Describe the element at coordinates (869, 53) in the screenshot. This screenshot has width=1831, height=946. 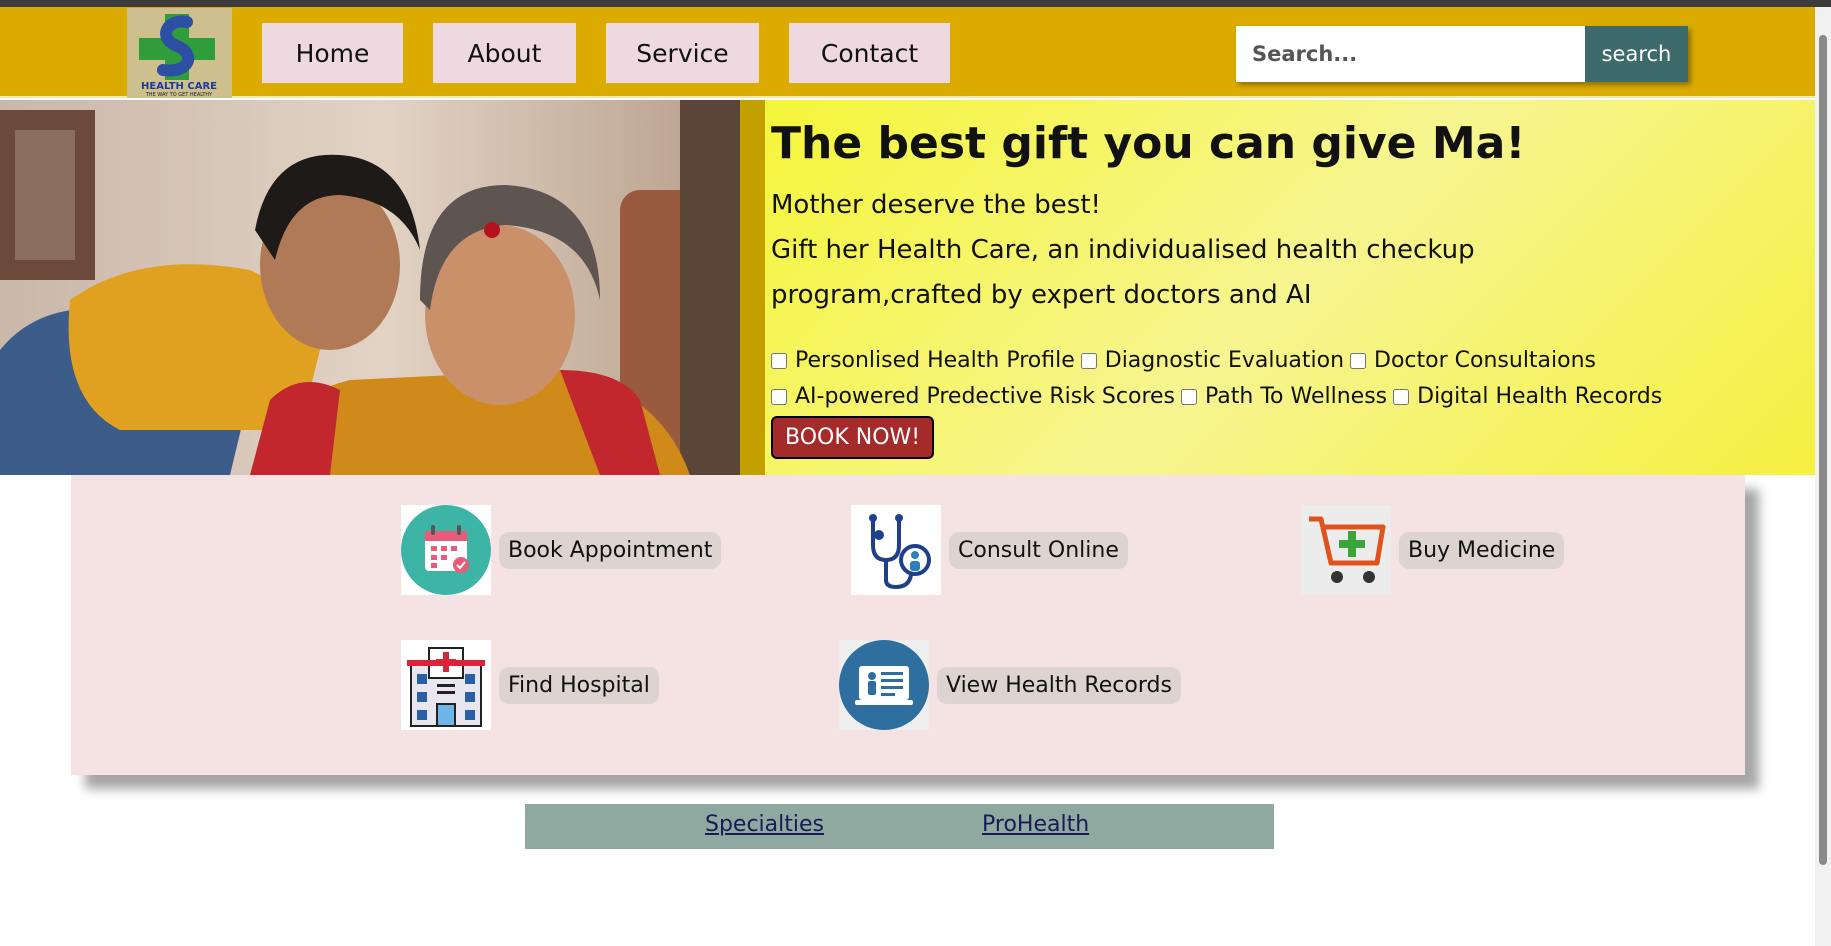
I see `nav-contact: Contact` at that location.